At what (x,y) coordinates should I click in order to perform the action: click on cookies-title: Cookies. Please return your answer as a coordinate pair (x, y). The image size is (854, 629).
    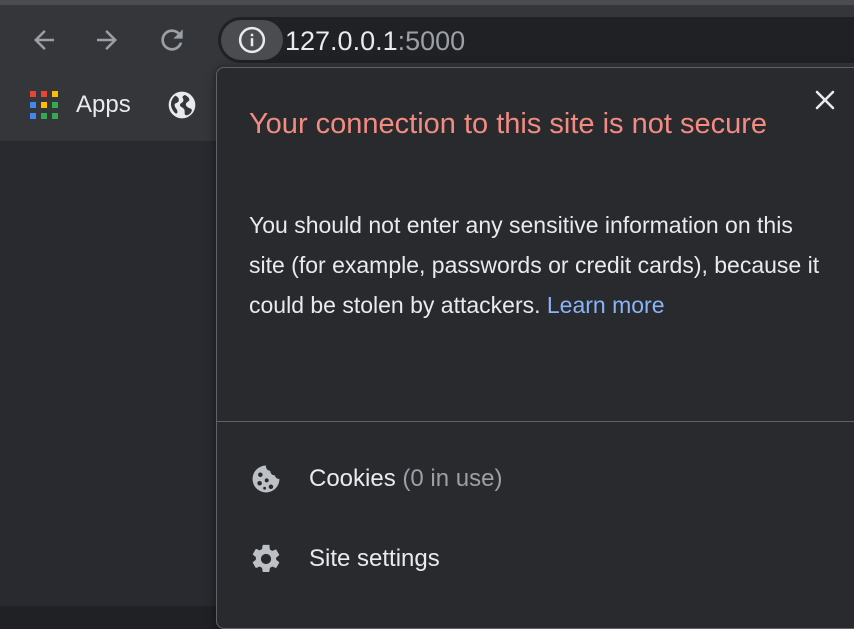
    Looking at the image, I should click on (352, 478).